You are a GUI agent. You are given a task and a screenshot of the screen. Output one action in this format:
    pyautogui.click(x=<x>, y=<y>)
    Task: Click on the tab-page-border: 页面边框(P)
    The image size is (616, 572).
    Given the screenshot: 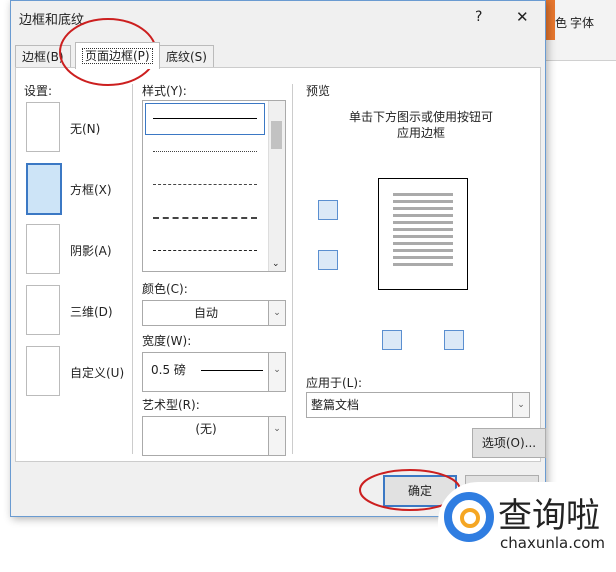 What is the action you would take?
    pyautogui.click(x=117, y=55)
    